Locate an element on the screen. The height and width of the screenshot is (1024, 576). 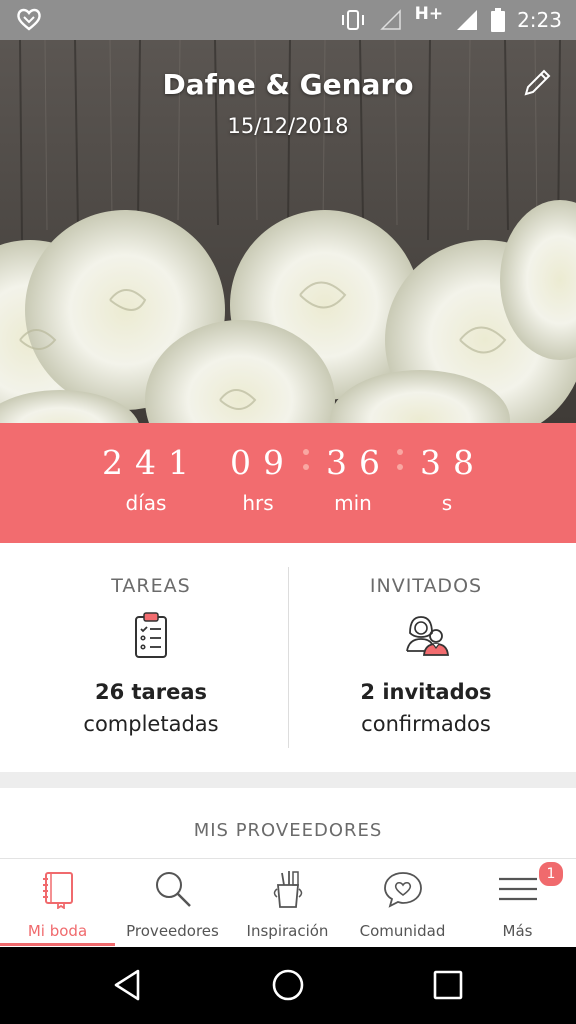
tasks-subtitle: completadas is located at coordinates (151, 724).